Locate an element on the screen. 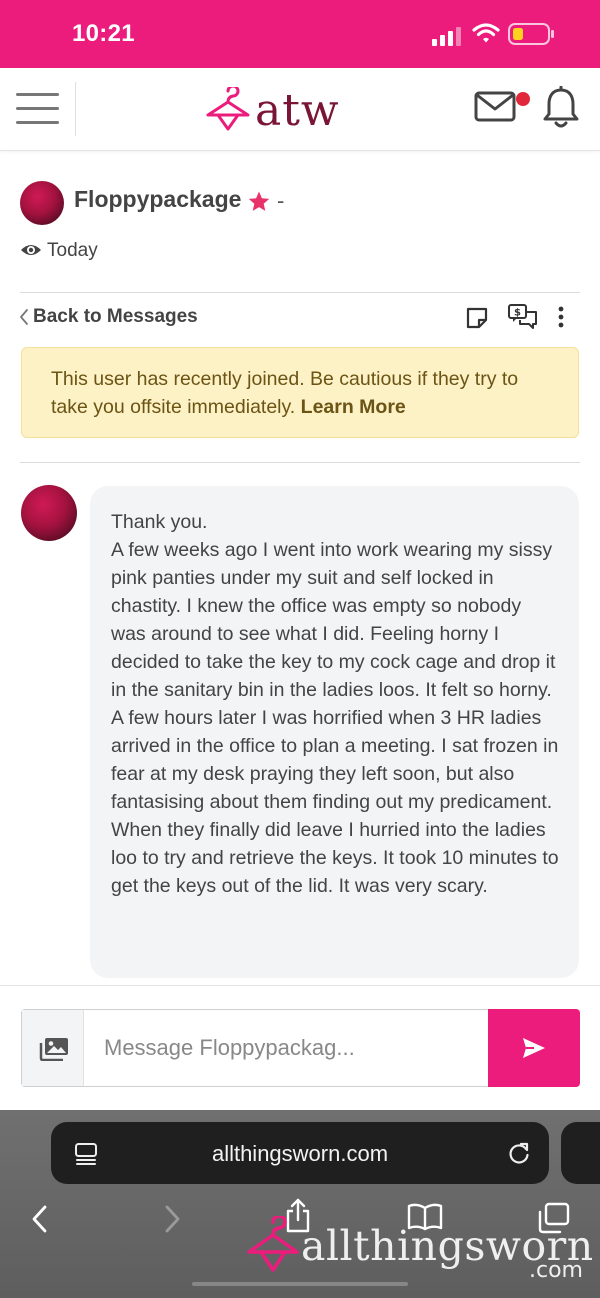 The width and height of the screenshot is (600, 1298). home-indicator is located at coordinates (300, 1284).